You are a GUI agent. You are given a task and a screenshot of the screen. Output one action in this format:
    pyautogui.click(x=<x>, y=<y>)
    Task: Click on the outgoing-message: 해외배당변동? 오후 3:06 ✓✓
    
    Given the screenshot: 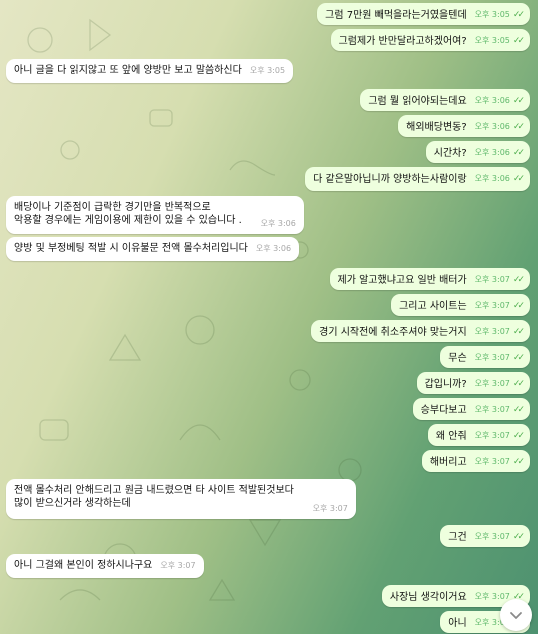 What is the action you would take?
    pyautogui.click(x=464, y=126)
    